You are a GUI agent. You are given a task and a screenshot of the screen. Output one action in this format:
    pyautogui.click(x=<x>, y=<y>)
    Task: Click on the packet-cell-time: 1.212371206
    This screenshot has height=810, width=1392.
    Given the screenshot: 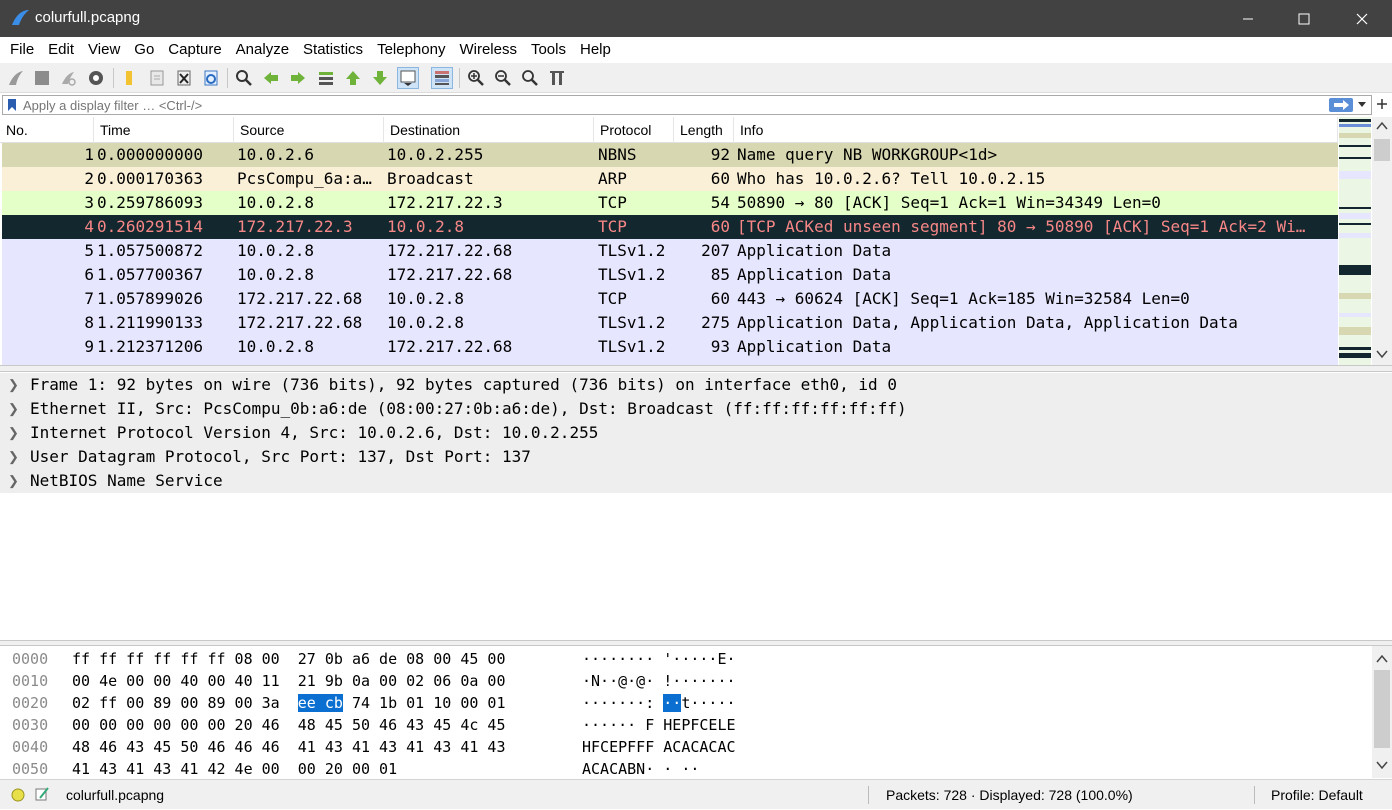 What is the action you would take?
    pyautogui.click(x=150, y=346)
    